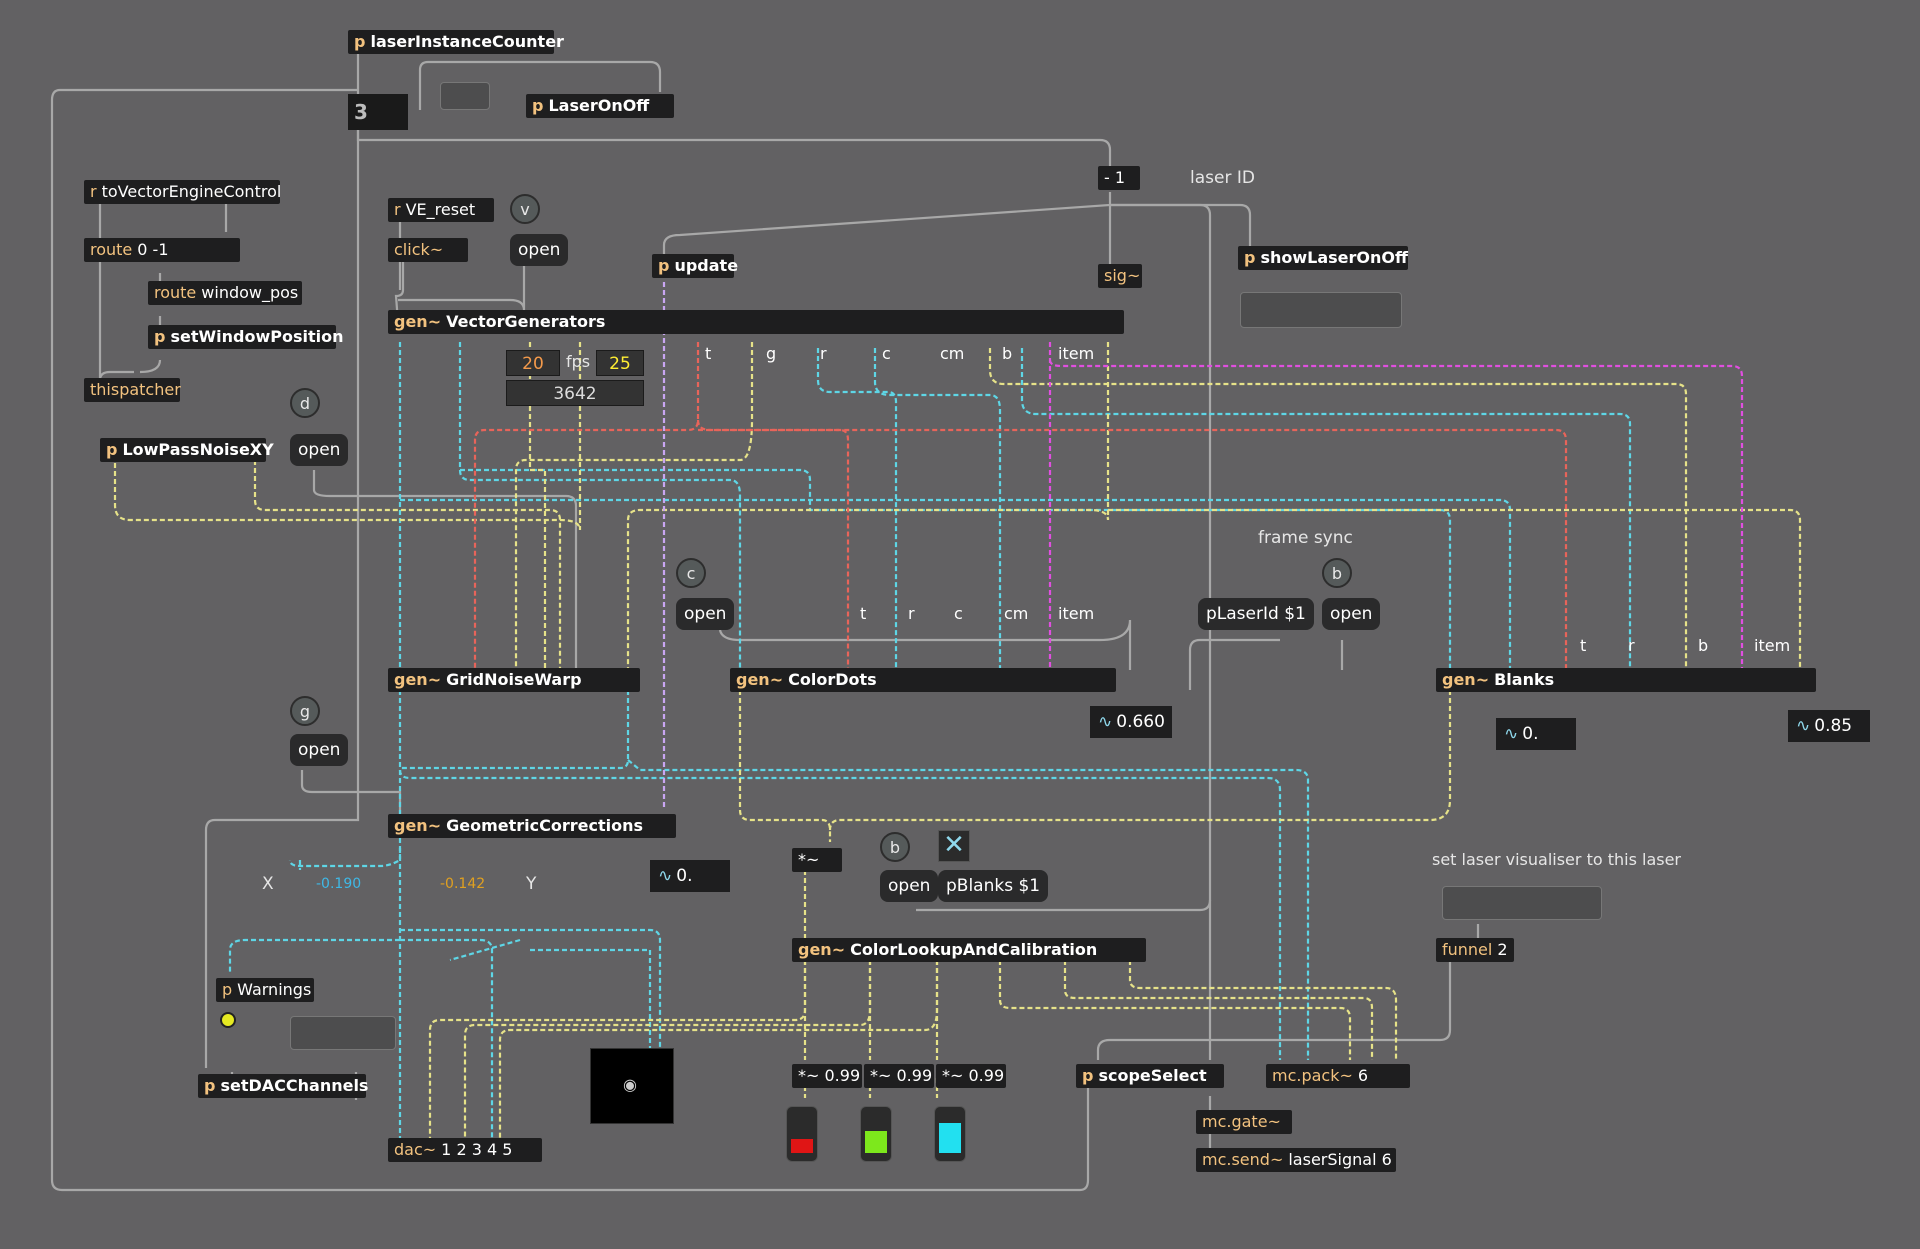 This screenshot has width=1920, height=1249. I want to click on open-v-message: open, so click(539, 250).